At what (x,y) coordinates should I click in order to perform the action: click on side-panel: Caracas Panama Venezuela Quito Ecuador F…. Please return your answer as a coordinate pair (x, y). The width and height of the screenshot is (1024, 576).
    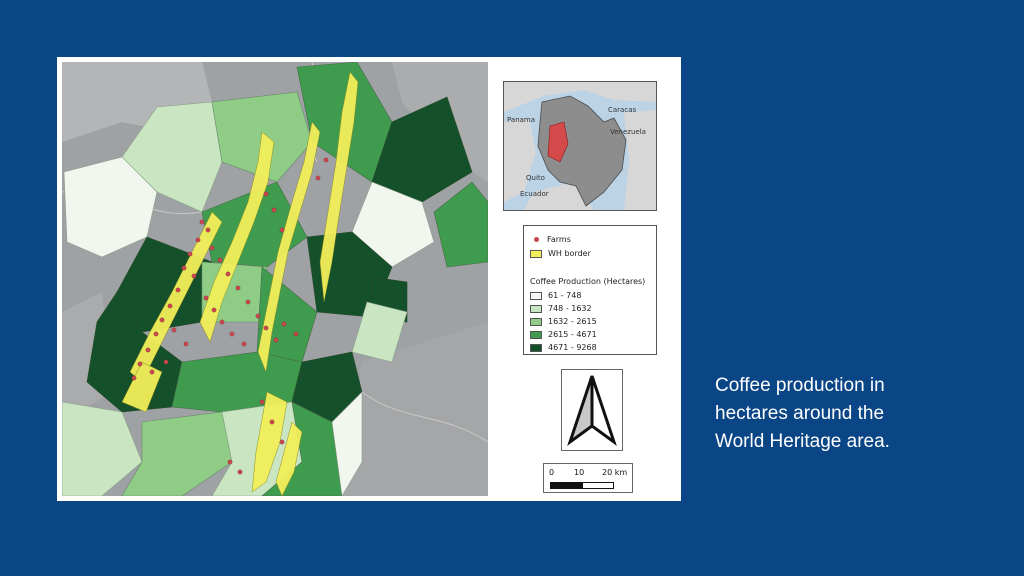
    Looking at the image, I should click on (585, 279).